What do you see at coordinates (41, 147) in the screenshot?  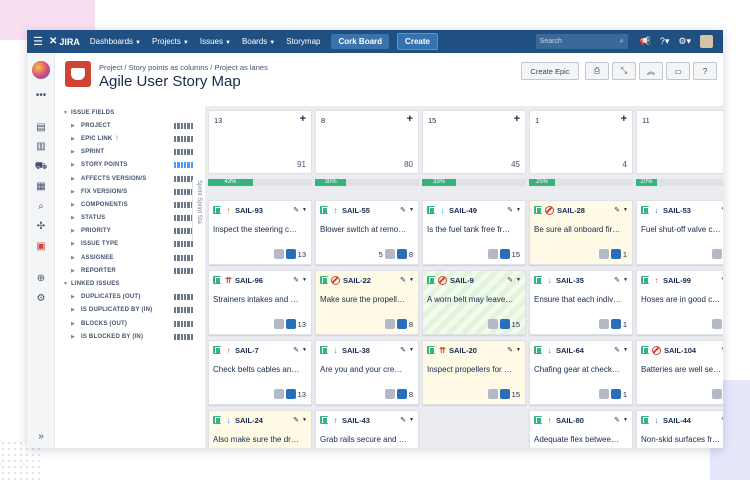 I see `board-icon: ▥` at bounding box center [41, 147].